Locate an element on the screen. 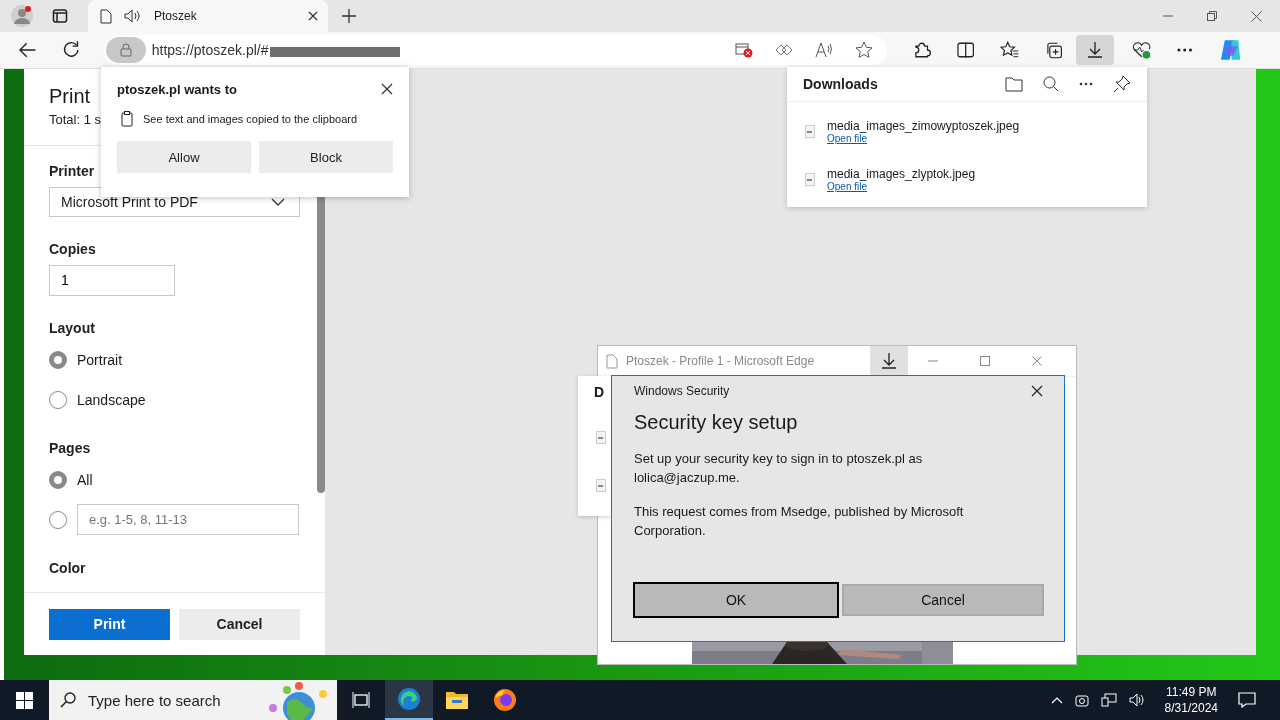 The height and width of the screenshot is (720, 1280). clock-date: 8/31/2024 is located at coordinates (1191, 708).